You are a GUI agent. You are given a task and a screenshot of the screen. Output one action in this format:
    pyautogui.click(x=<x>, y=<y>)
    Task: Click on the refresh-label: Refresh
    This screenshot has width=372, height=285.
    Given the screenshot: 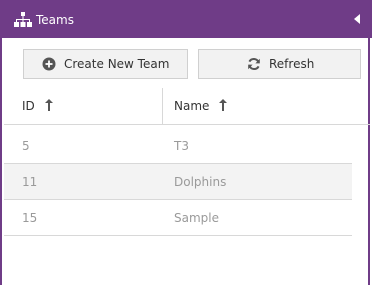 What is the action you would take?
    pyautogui.click(x=292, y=64)
    